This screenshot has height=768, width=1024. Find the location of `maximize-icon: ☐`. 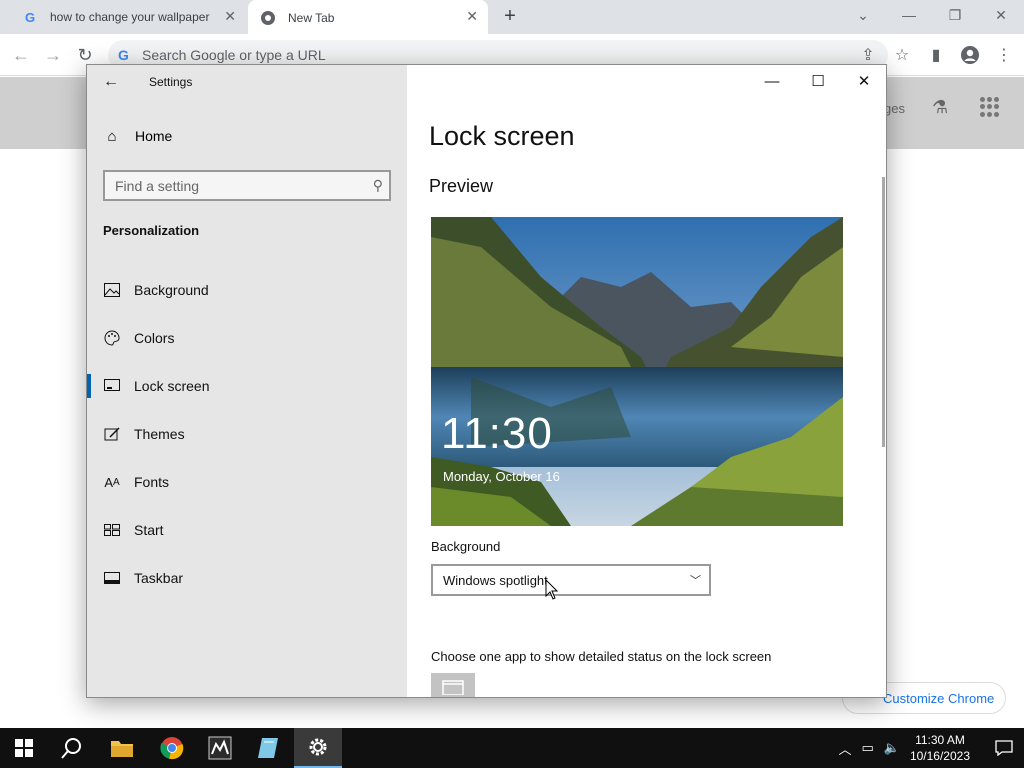

maximize-icon: ☐ is located at coordinates (818, 82).